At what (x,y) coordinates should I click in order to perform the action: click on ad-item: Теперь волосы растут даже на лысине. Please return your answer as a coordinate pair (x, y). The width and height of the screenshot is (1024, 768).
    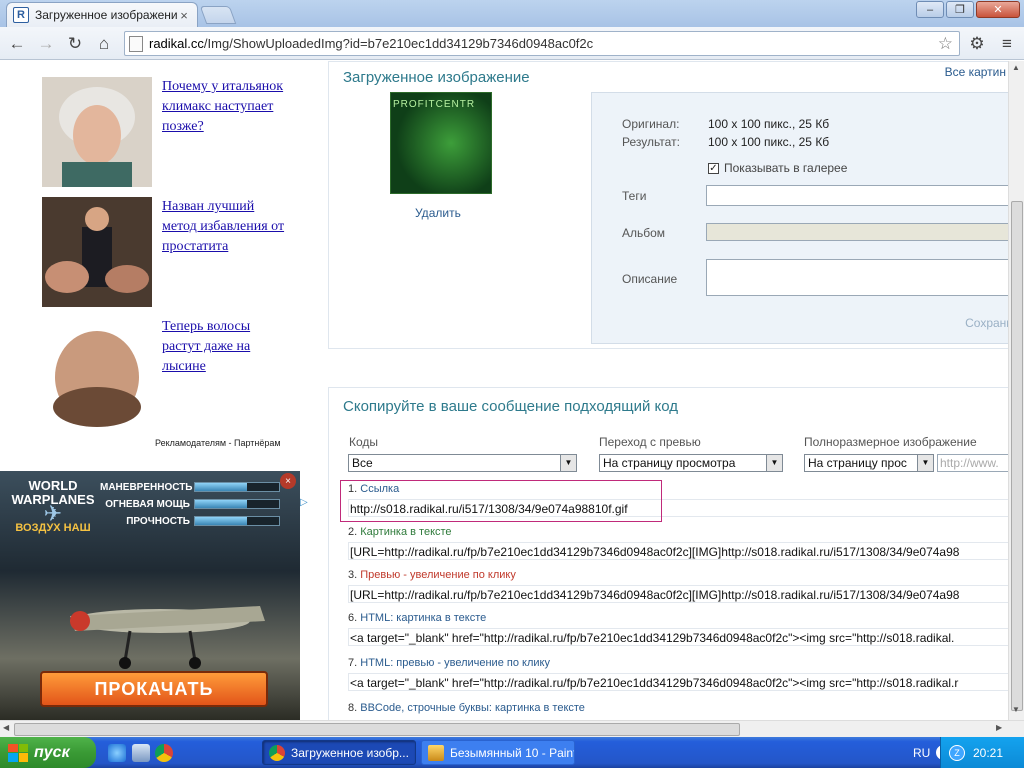
    Looking at the image, I should click on (167, 372).